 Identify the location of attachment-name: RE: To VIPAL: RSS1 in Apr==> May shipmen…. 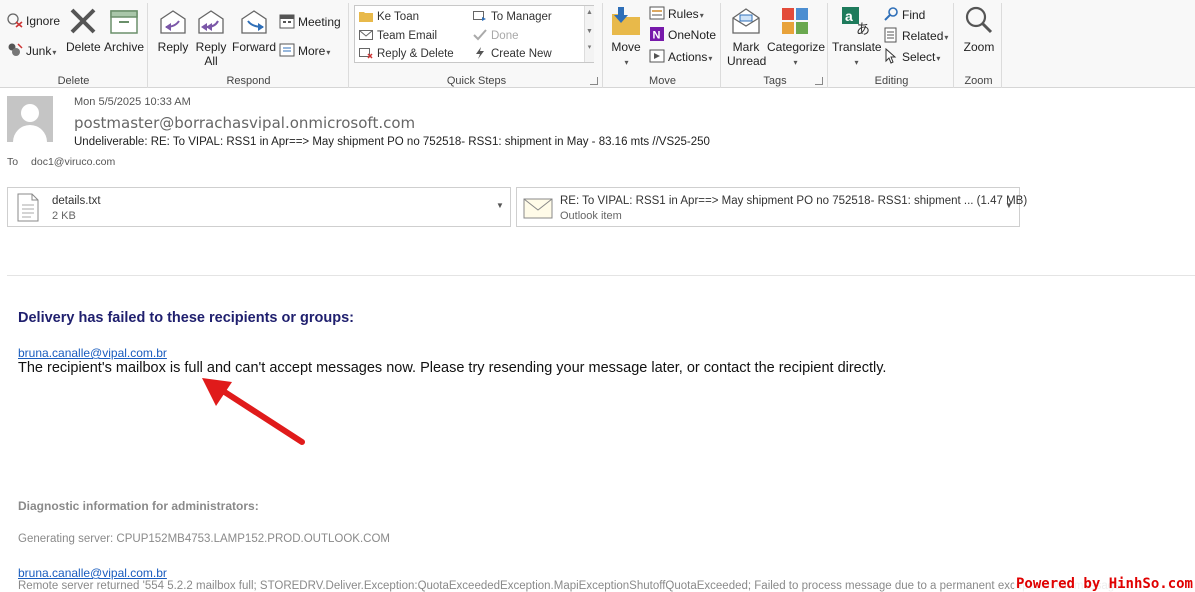
(794, 201).